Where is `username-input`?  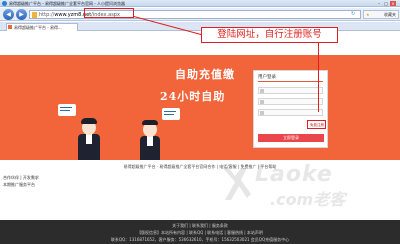 username-input is located at coordinates (290, 90).